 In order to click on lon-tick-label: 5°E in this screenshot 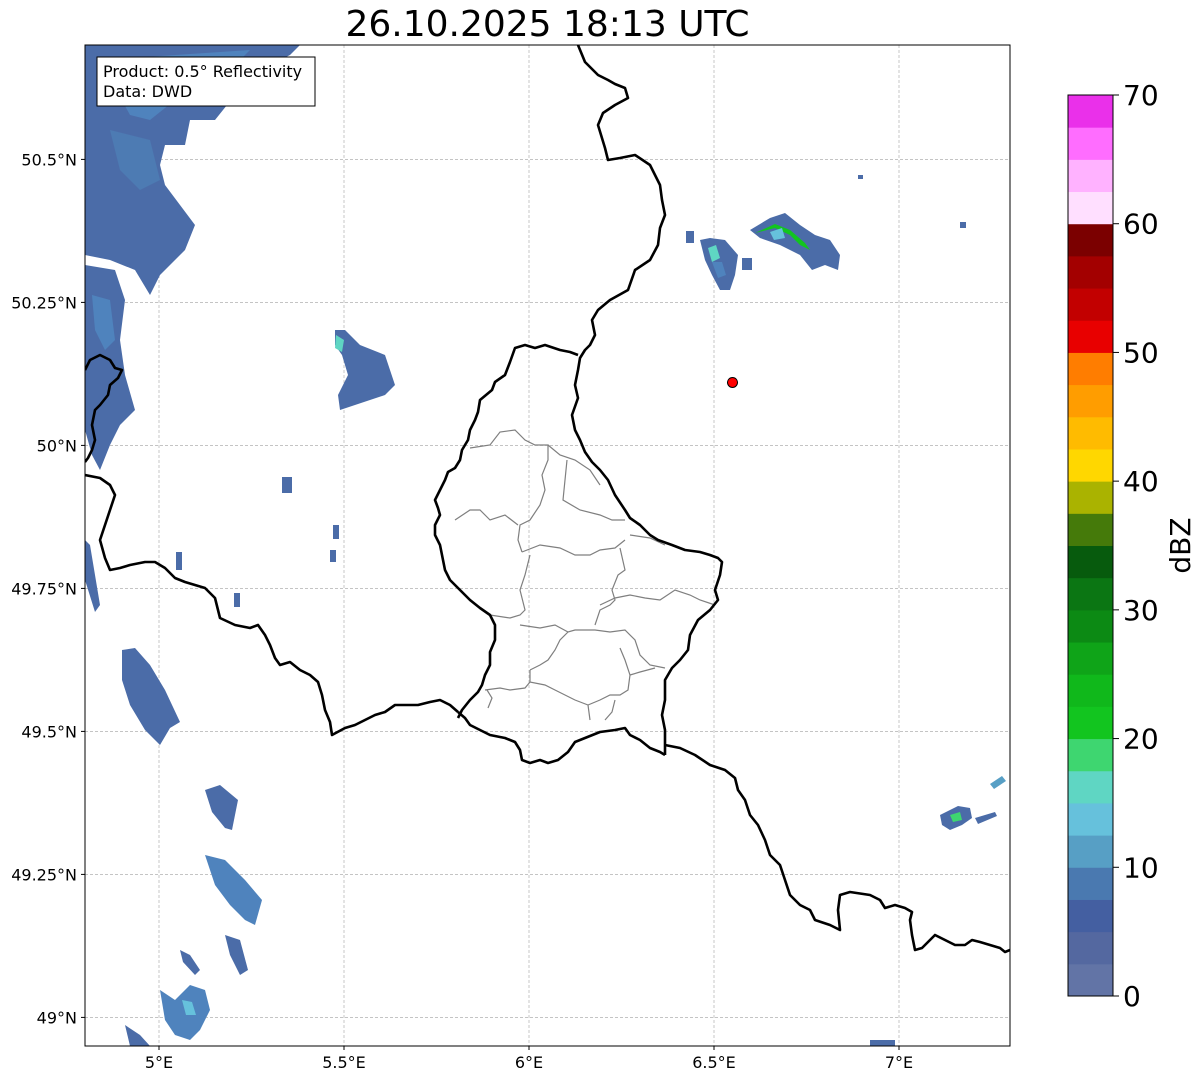, I will do `click(159, 1062)`.